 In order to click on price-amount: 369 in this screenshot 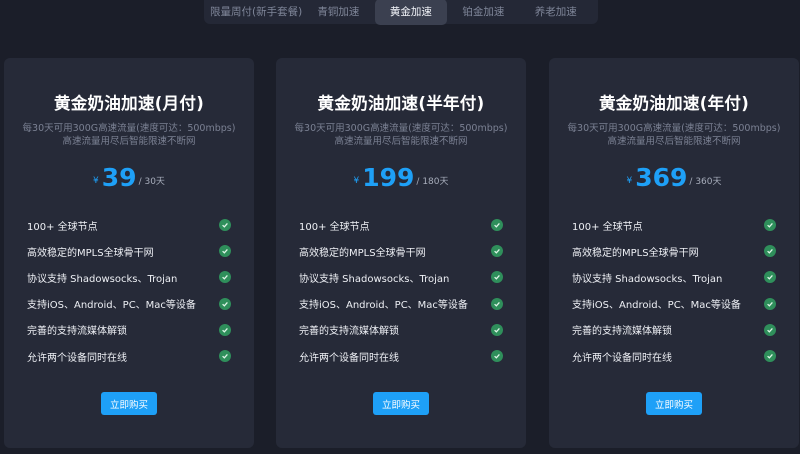, I will do `click(661, 177)`.